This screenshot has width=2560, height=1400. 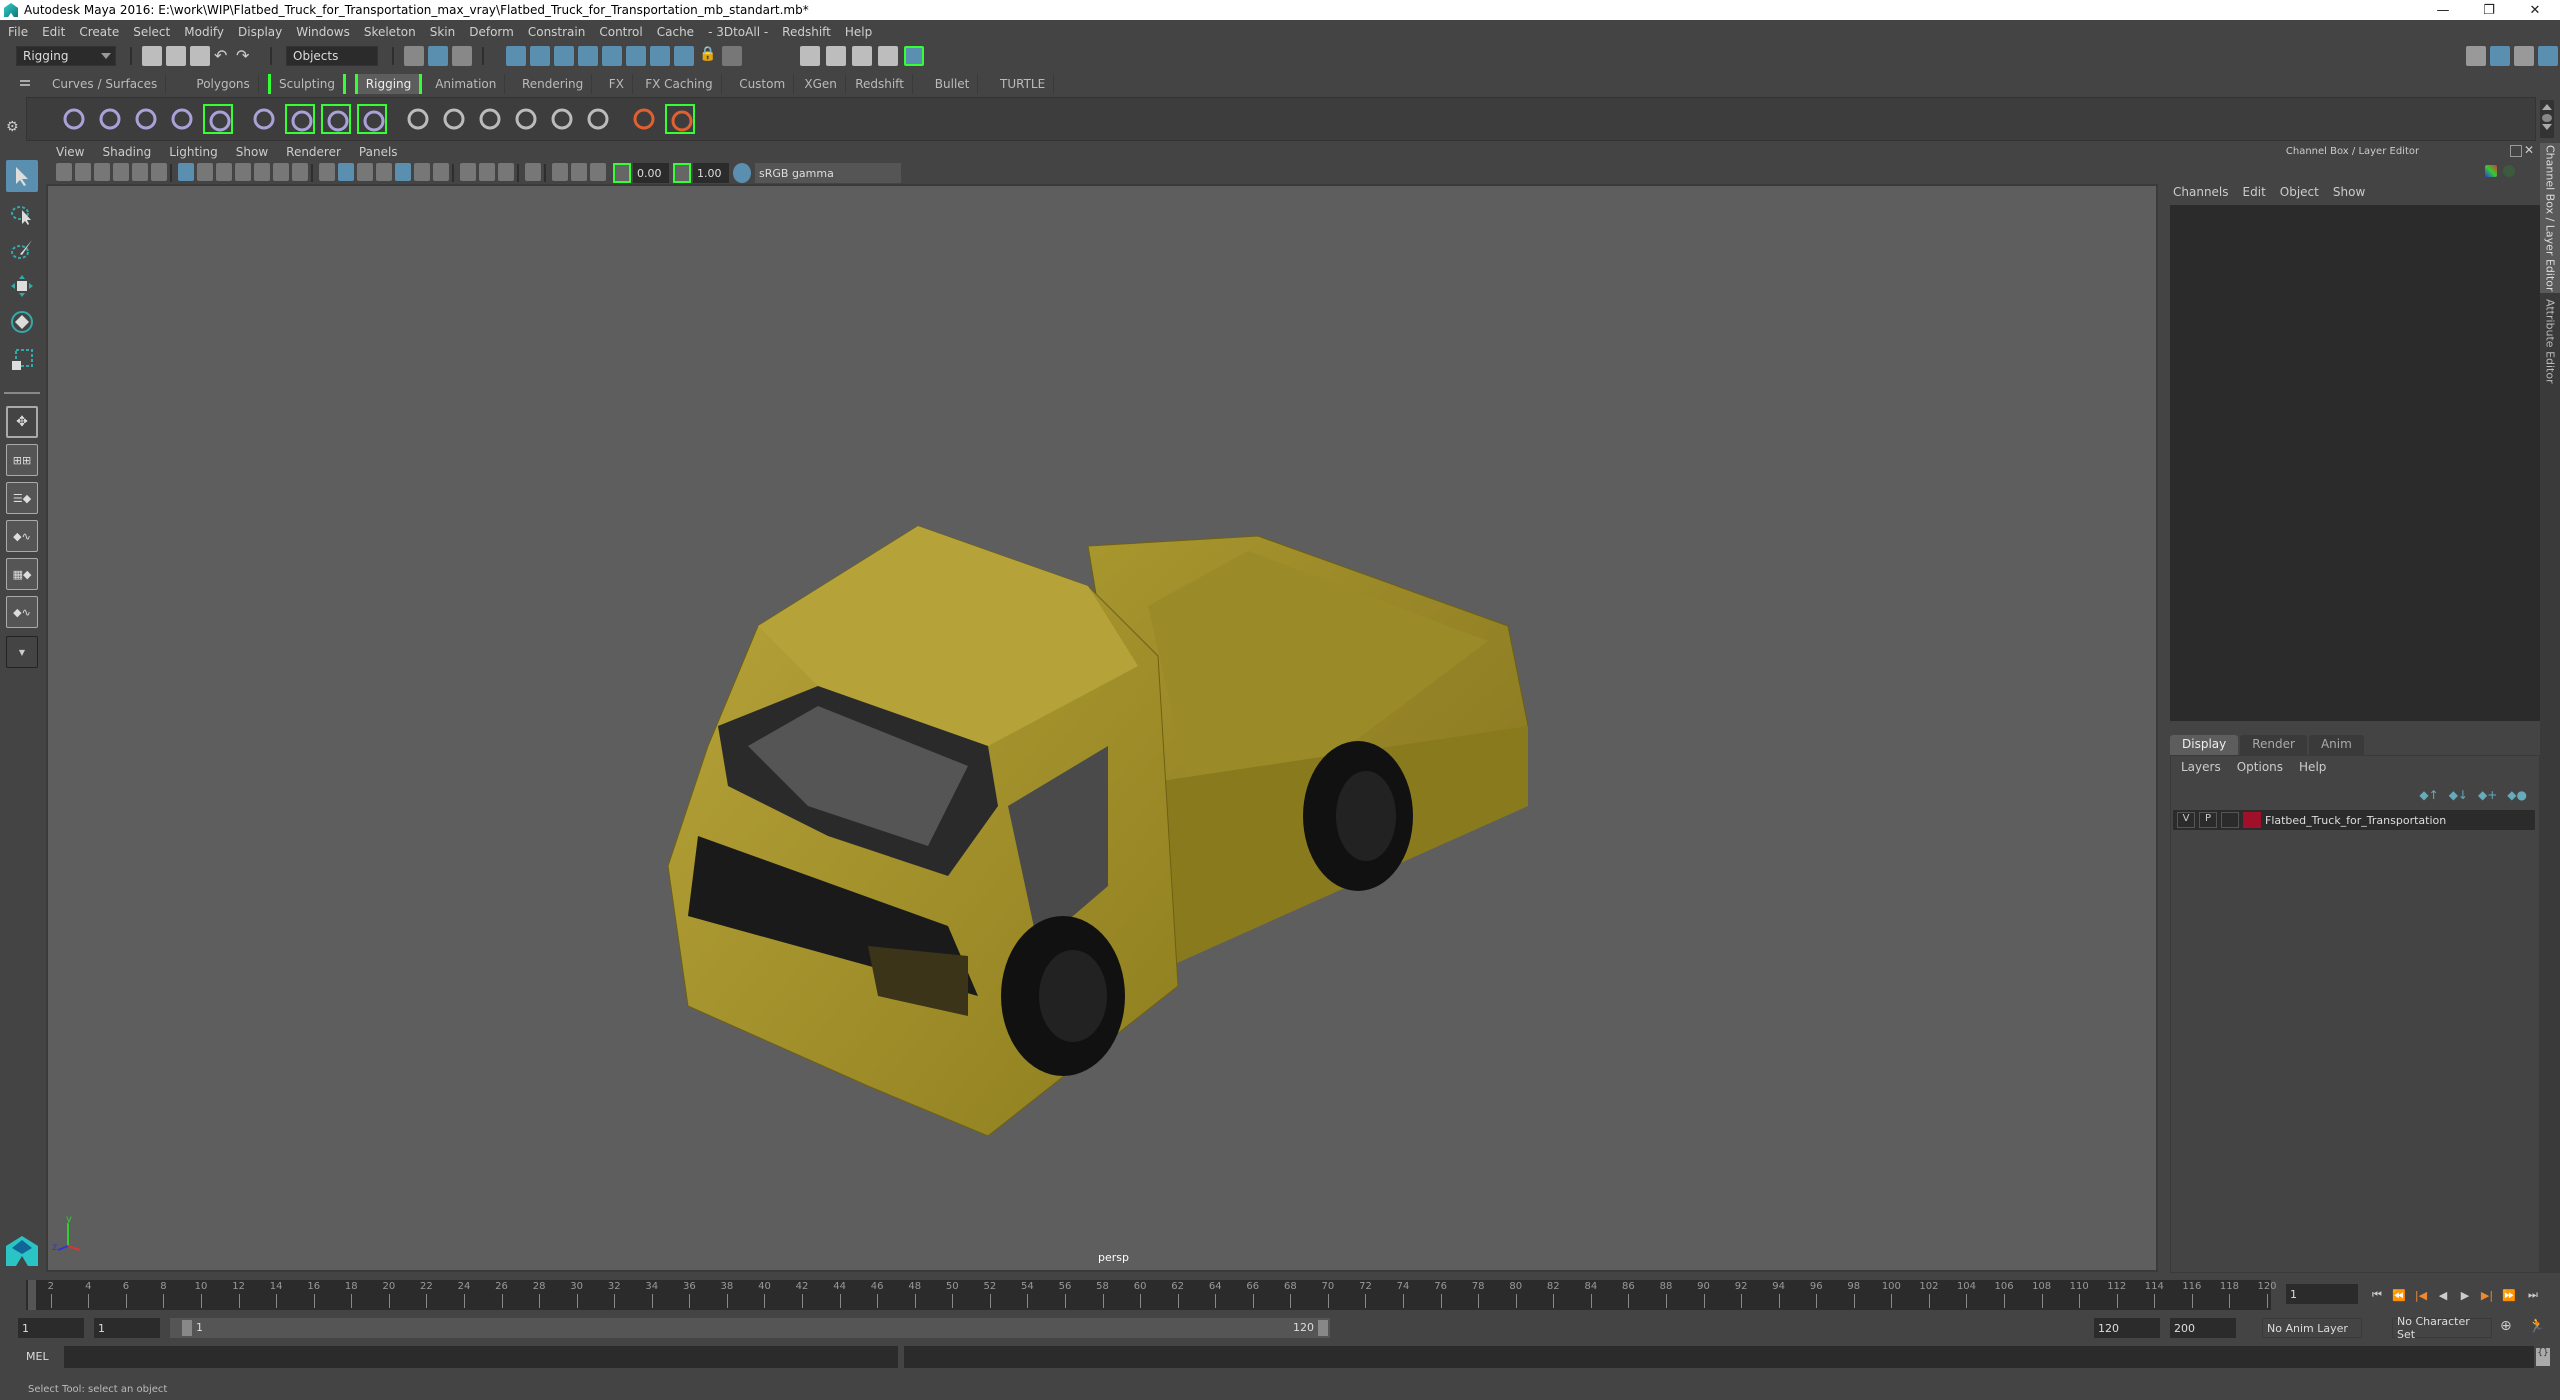 What do you see at coordinates (422, 172) in the screenshot?
I see `use-lights-icon` at bounding box center [422, 172].